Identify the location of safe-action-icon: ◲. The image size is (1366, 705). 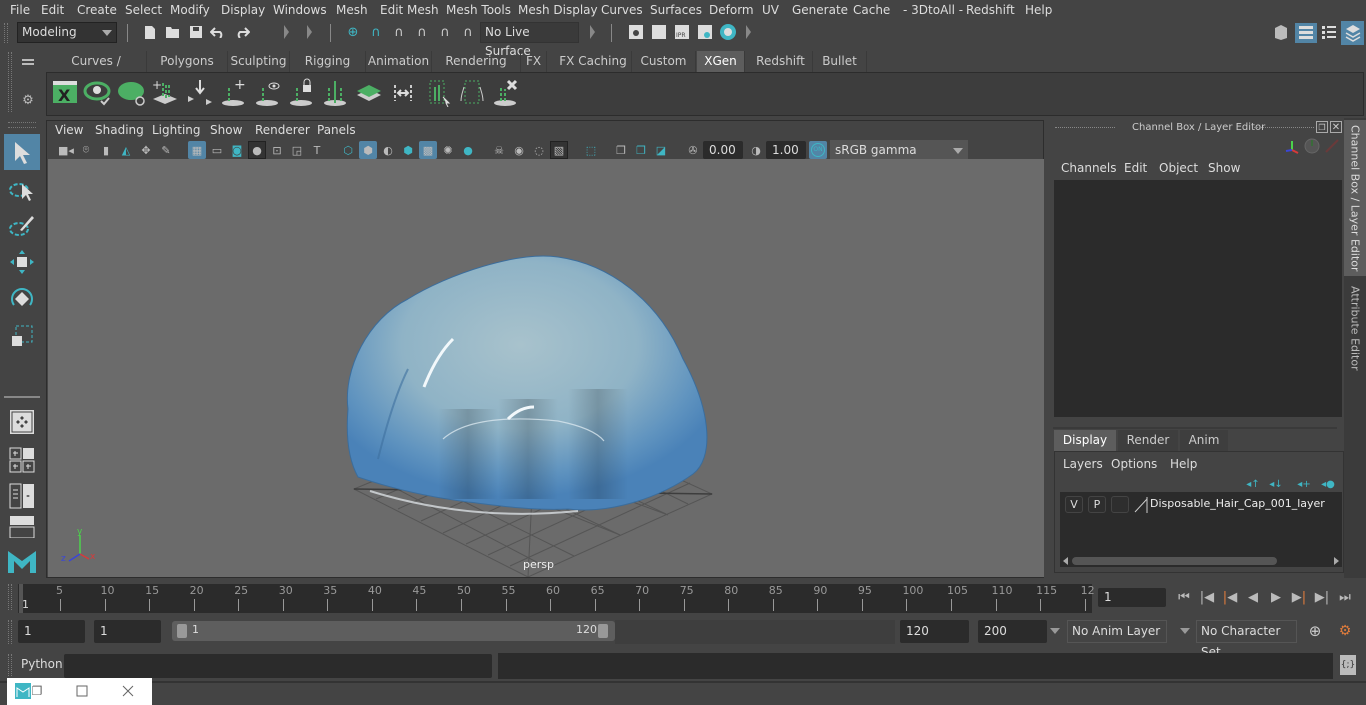
(297, 150).